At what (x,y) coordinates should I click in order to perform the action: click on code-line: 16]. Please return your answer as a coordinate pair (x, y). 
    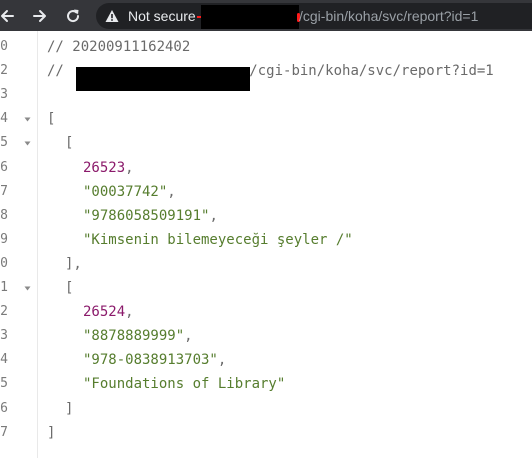
    Looking at the image, I should click on (266, 411).